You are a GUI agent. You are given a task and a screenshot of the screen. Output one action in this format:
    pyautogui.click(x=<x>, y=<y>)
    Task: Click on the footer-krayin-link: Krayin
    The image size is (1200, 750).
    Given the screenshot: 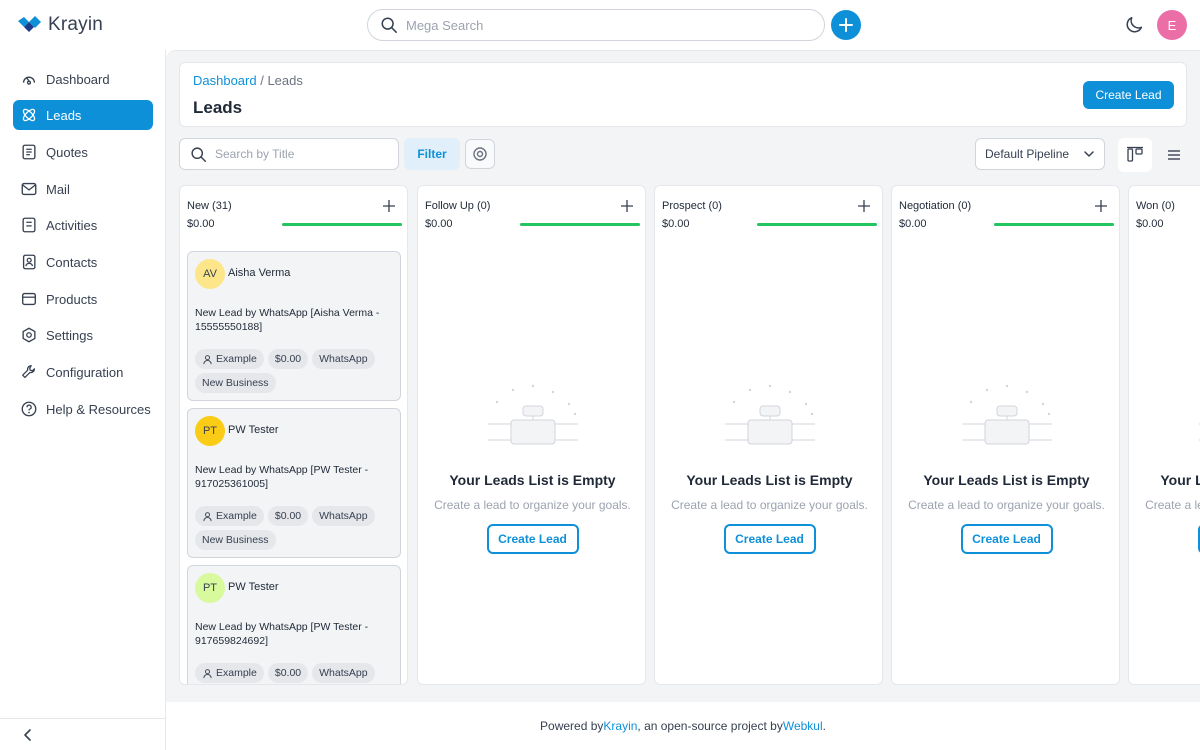 What is the action you would take?
    pyautogui.click(x=620, y=726)
    